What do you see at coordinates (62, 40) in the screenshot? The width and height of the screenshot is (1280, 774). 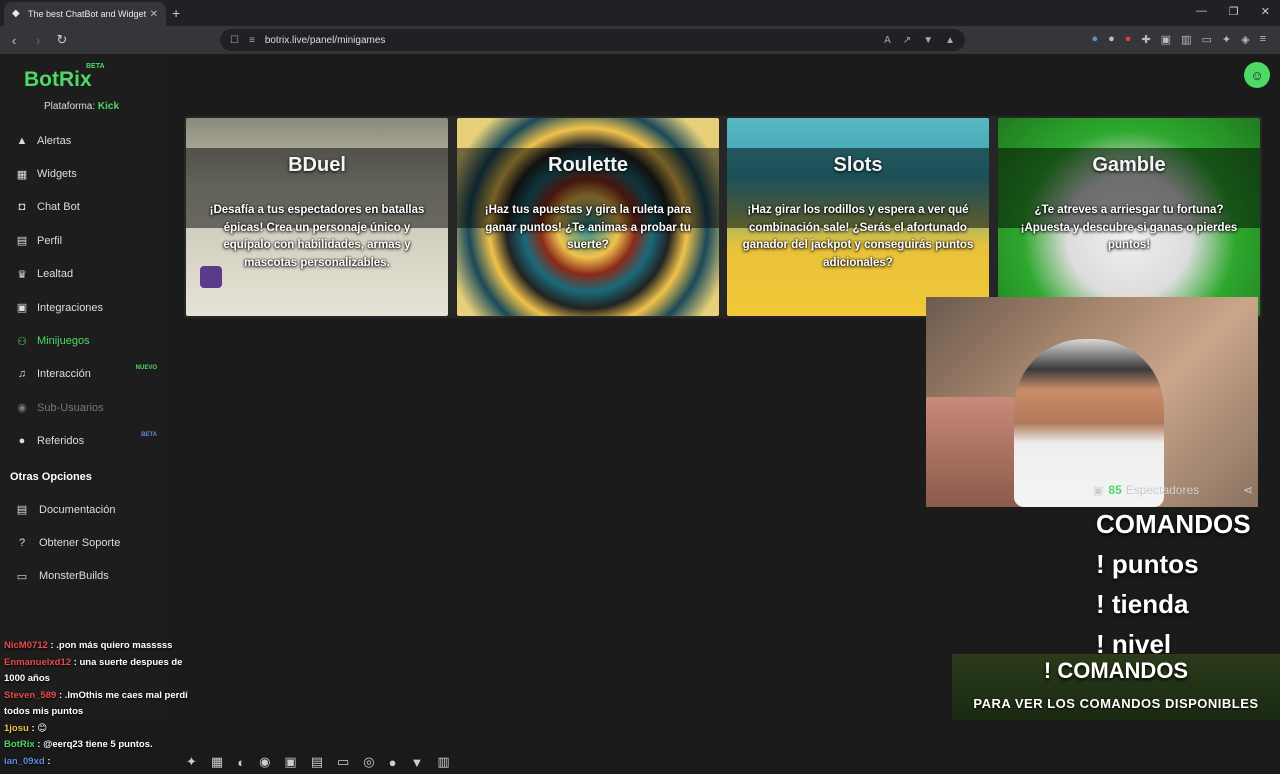 I see `reload-icon: ↻` at bounding box center [62, 40].